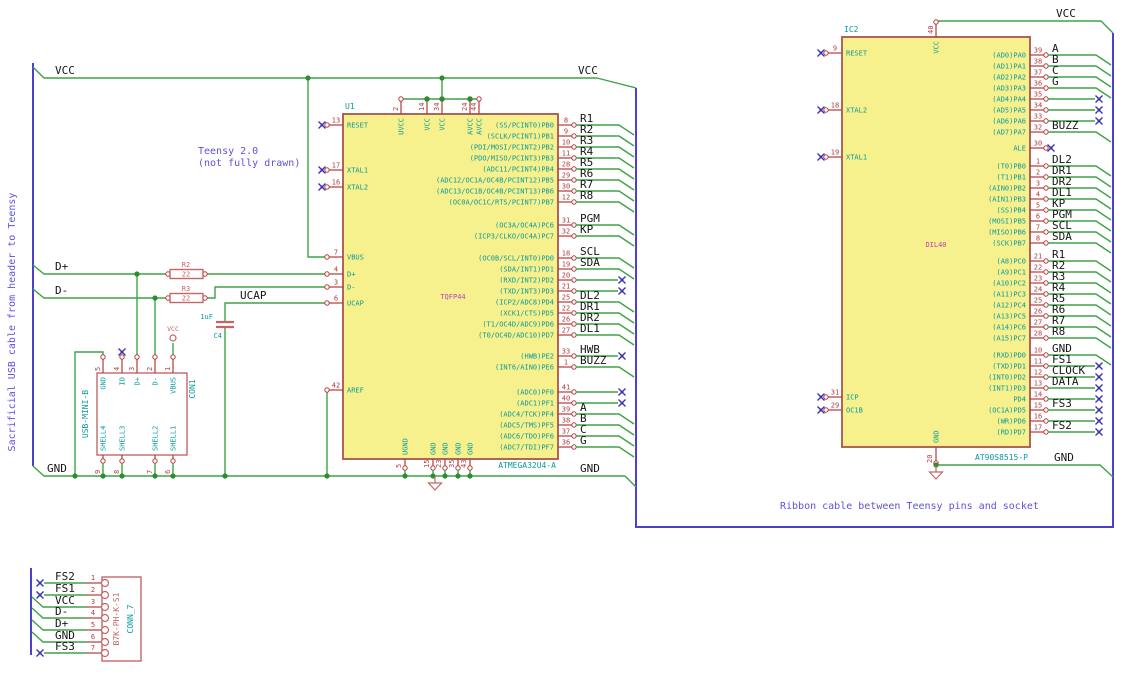 The height and width of the screenshot is (690, 1131). Describe the element at coordinates (1009, 56) in the screenshot. I see `pin-name: (AD0)PA0` at that location.